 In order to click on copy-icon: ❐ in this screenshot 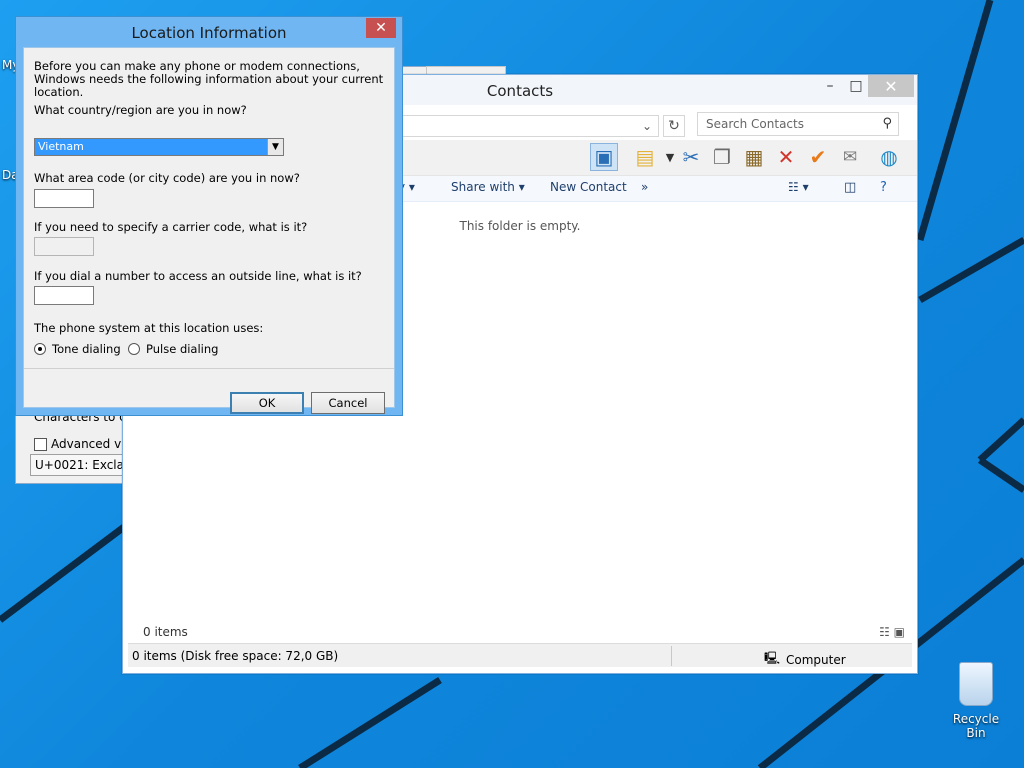, I will do `click(722, 157)`.